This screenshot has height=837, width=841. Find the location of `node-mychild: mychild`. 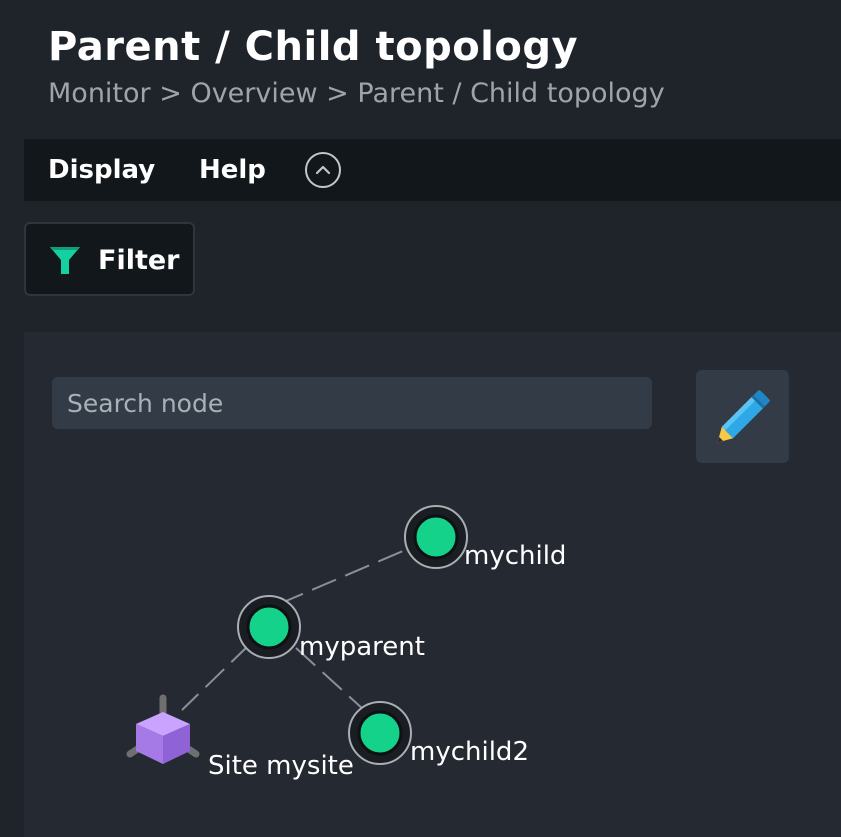

node-mychild: mychild is located at coordinates (485, 538).